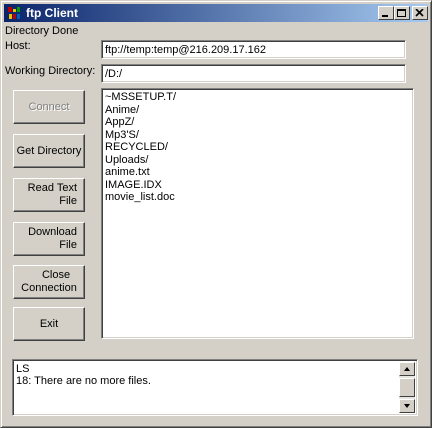 This screenshot has height=428, width=432. What do you see at coordinates (68, 245) in the screenshot?
I see `download-file-label-line2: File` at bounding box center [68, 245].